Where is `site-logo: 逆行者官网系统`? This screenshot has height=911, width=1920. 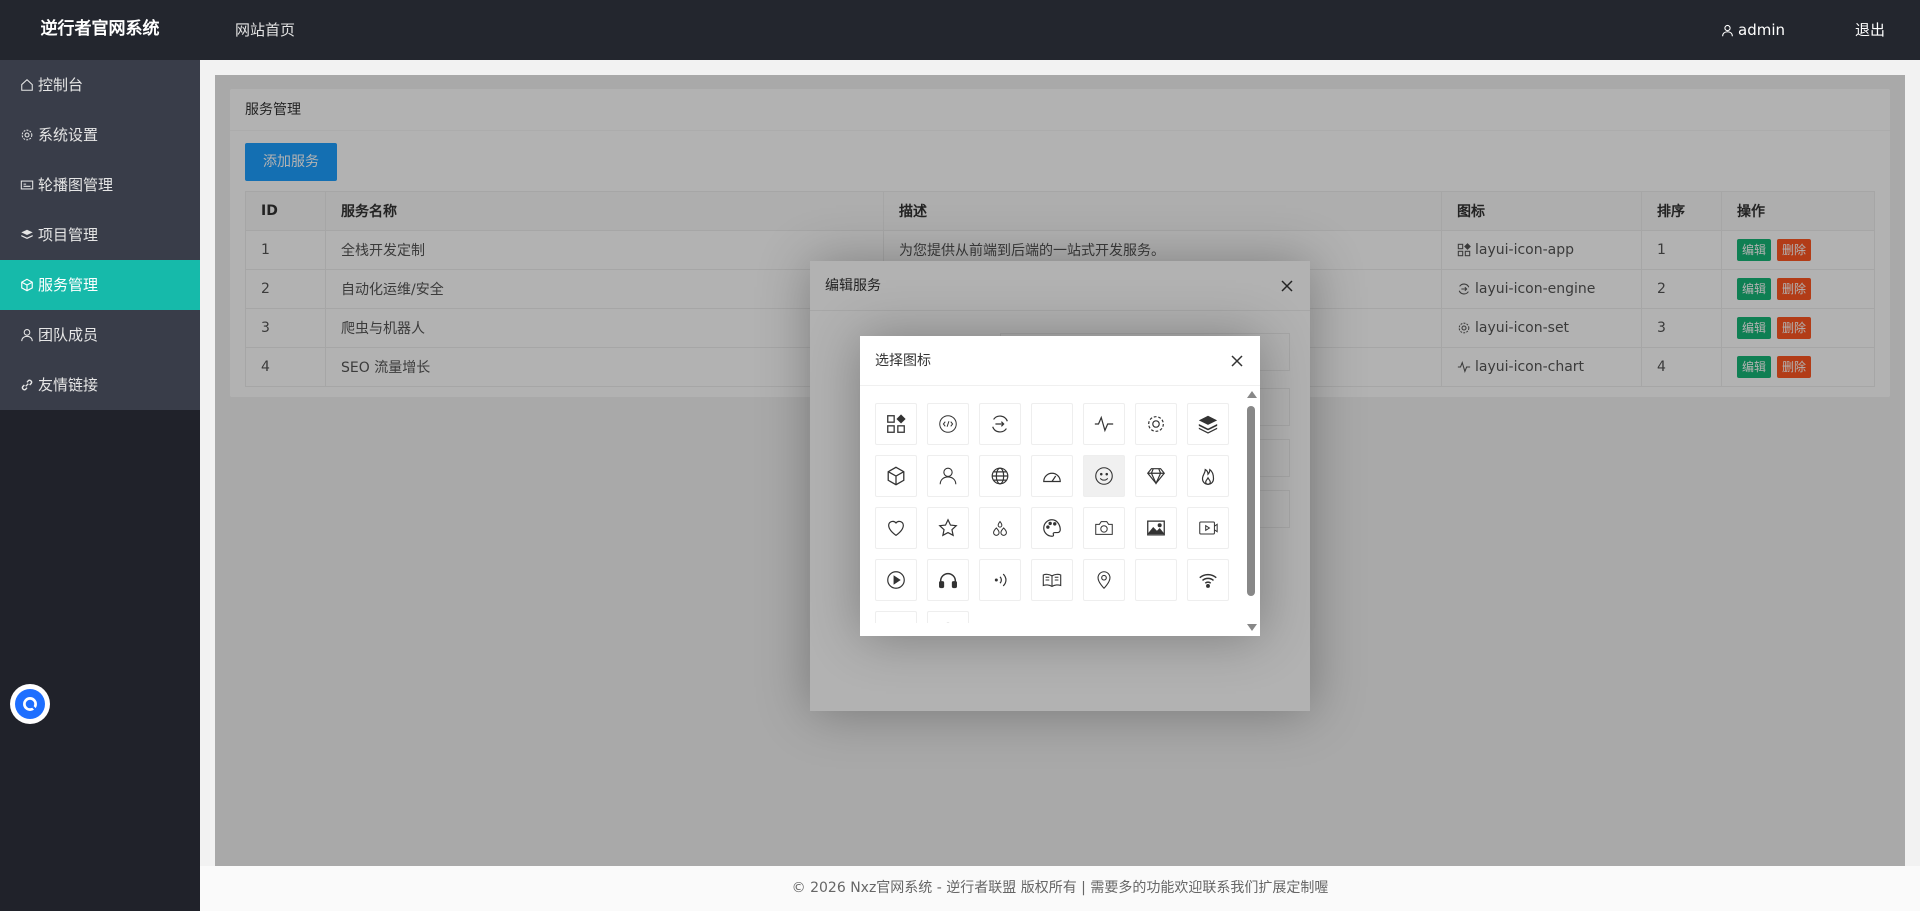
site-logo: 逆行者官网系统 is located at coordinates (100, 30).